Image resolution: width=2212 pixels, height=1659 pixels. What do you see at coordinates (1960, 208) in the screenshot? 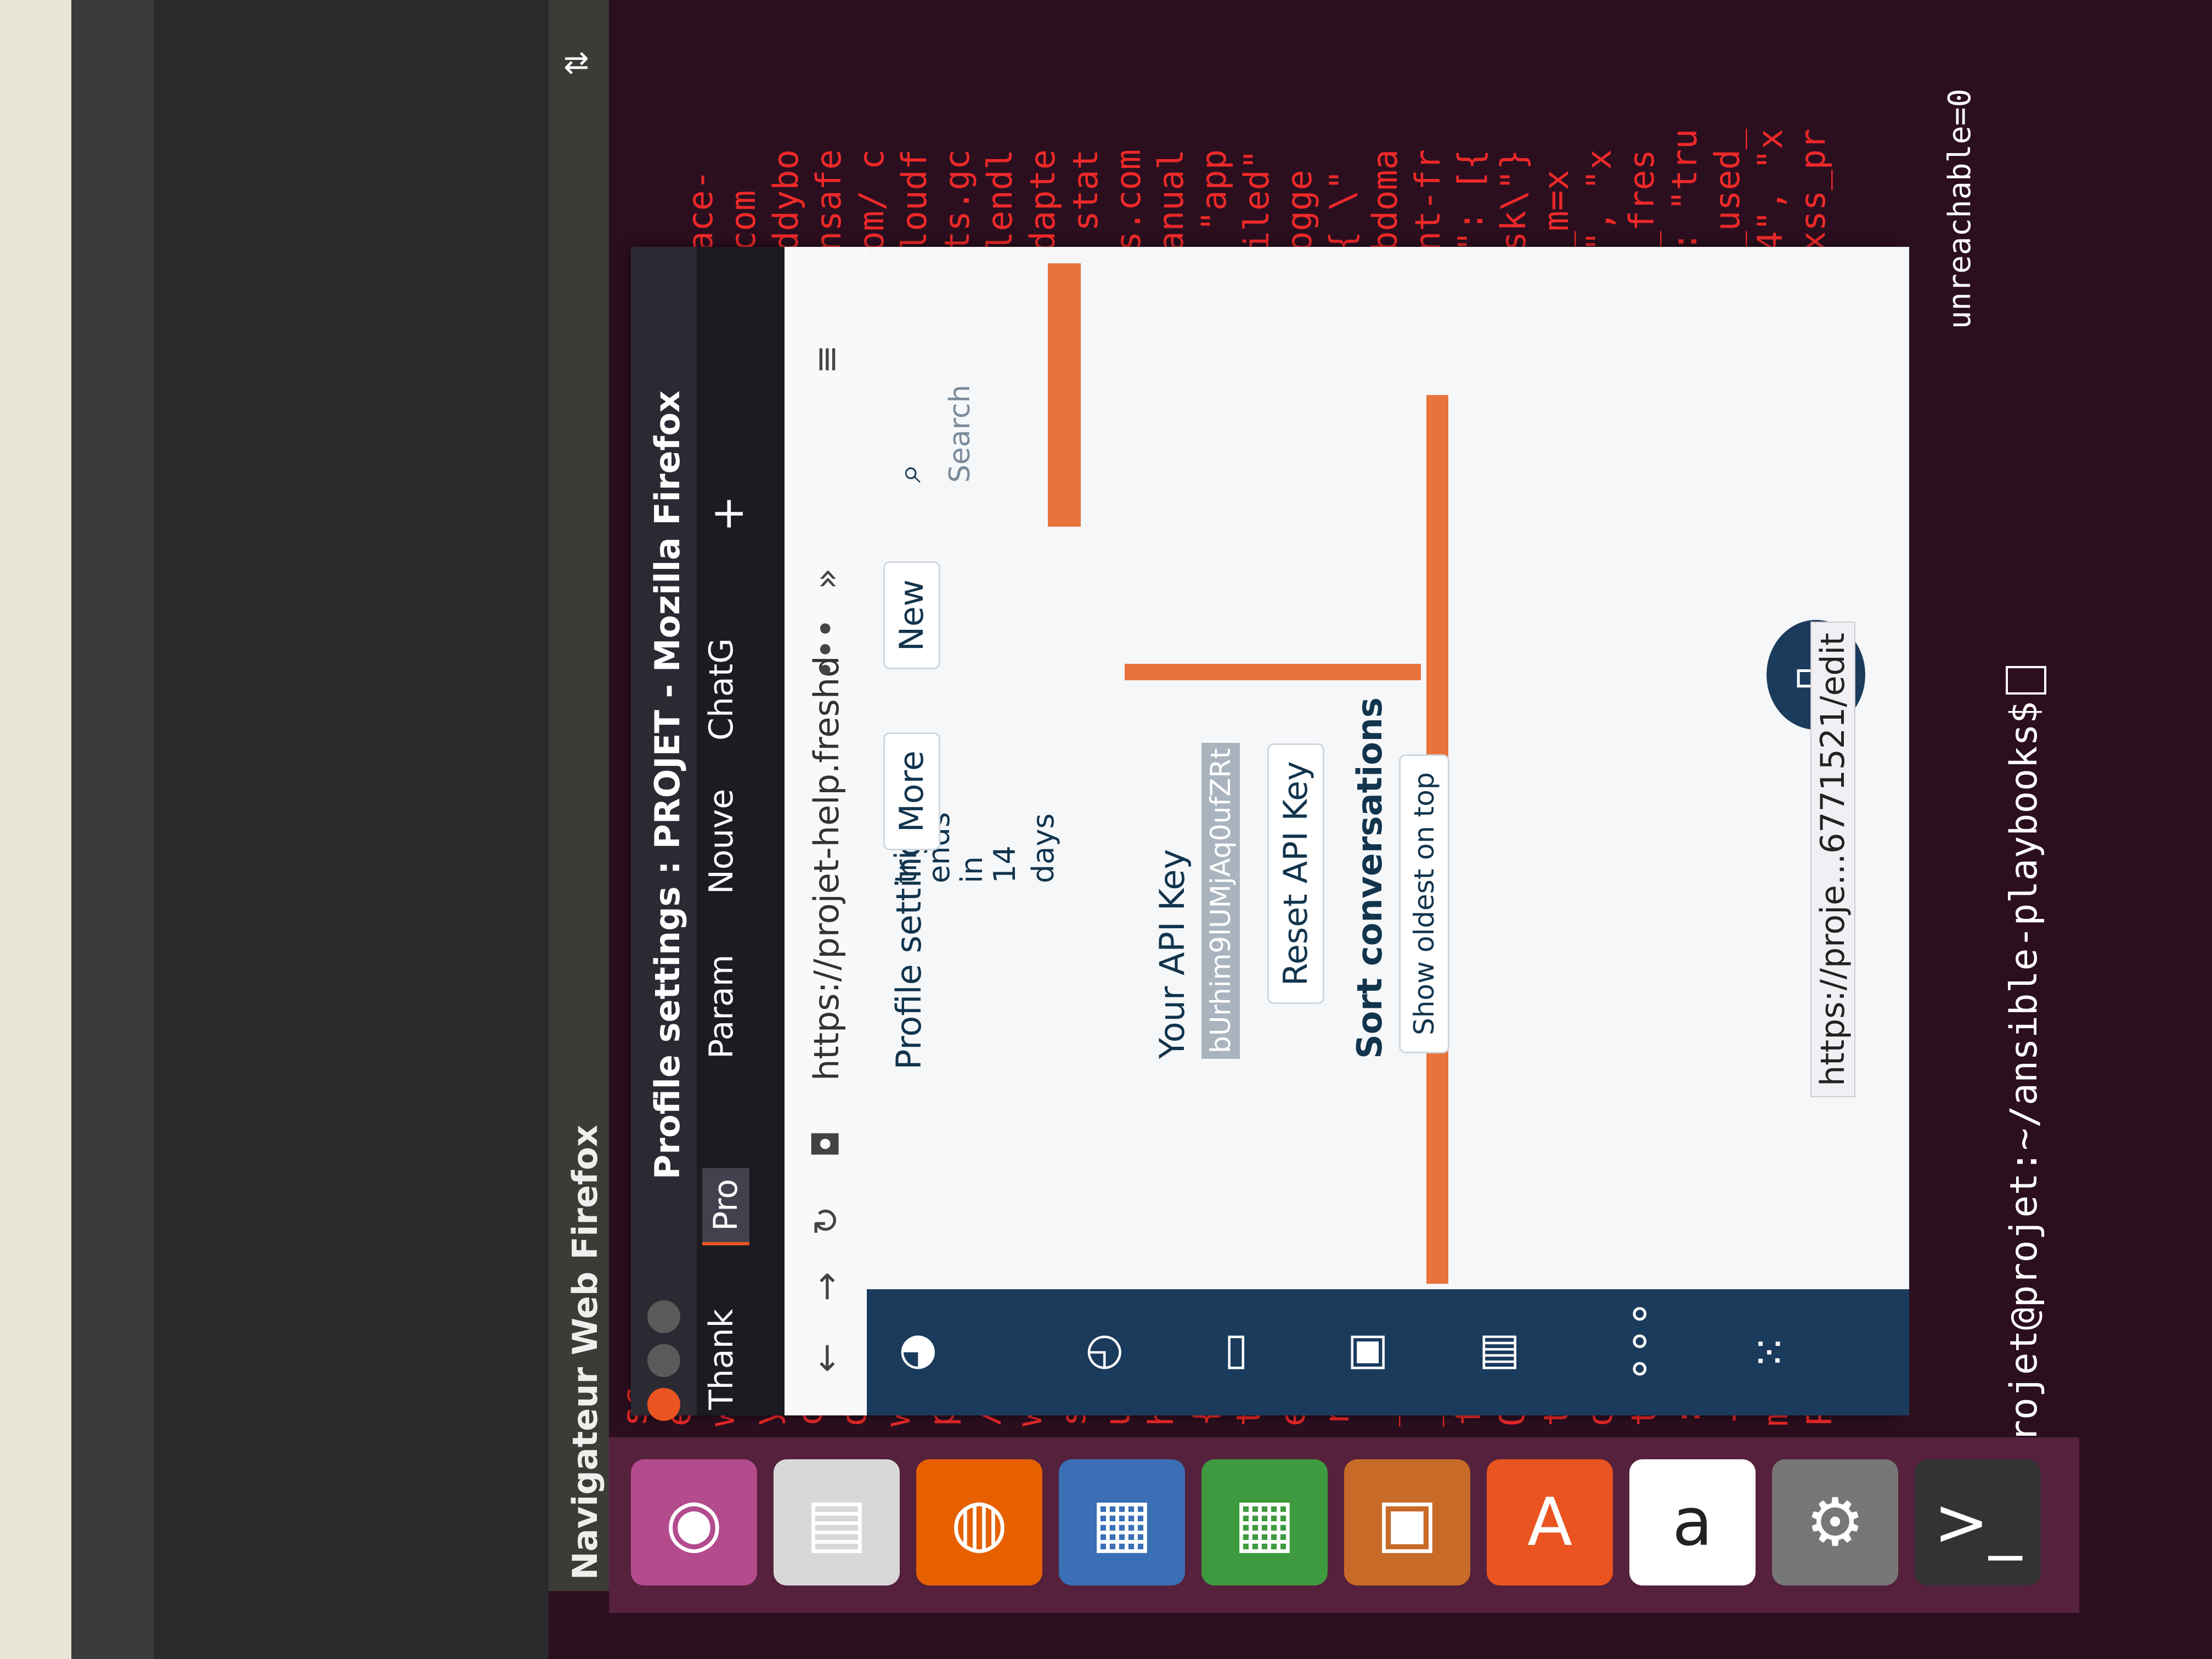
I see `terminal-unreachable: unreachable=0` at bounding box center [1960, 208].